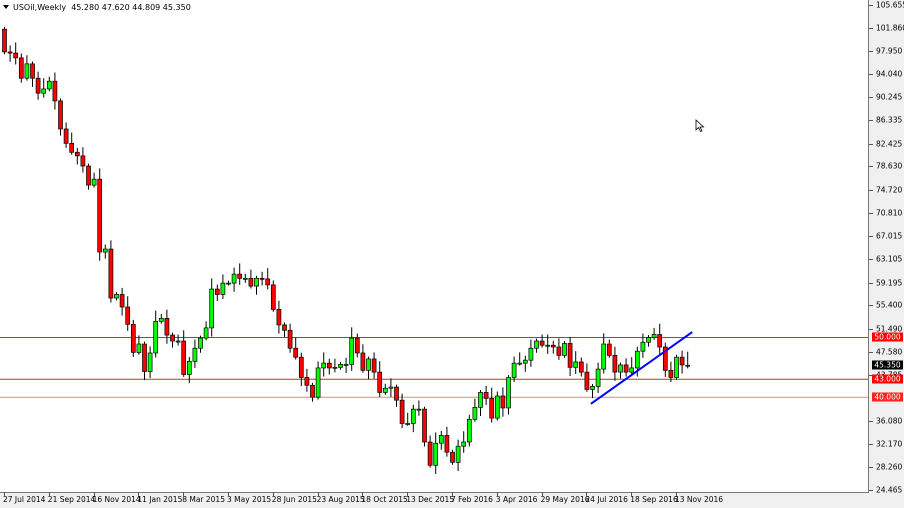 The height and width of the screenshot is (508, 904). Describe the element at coordinates (889, 305) in the screenshot. I see `price-tick-label: 55.400` at that location.